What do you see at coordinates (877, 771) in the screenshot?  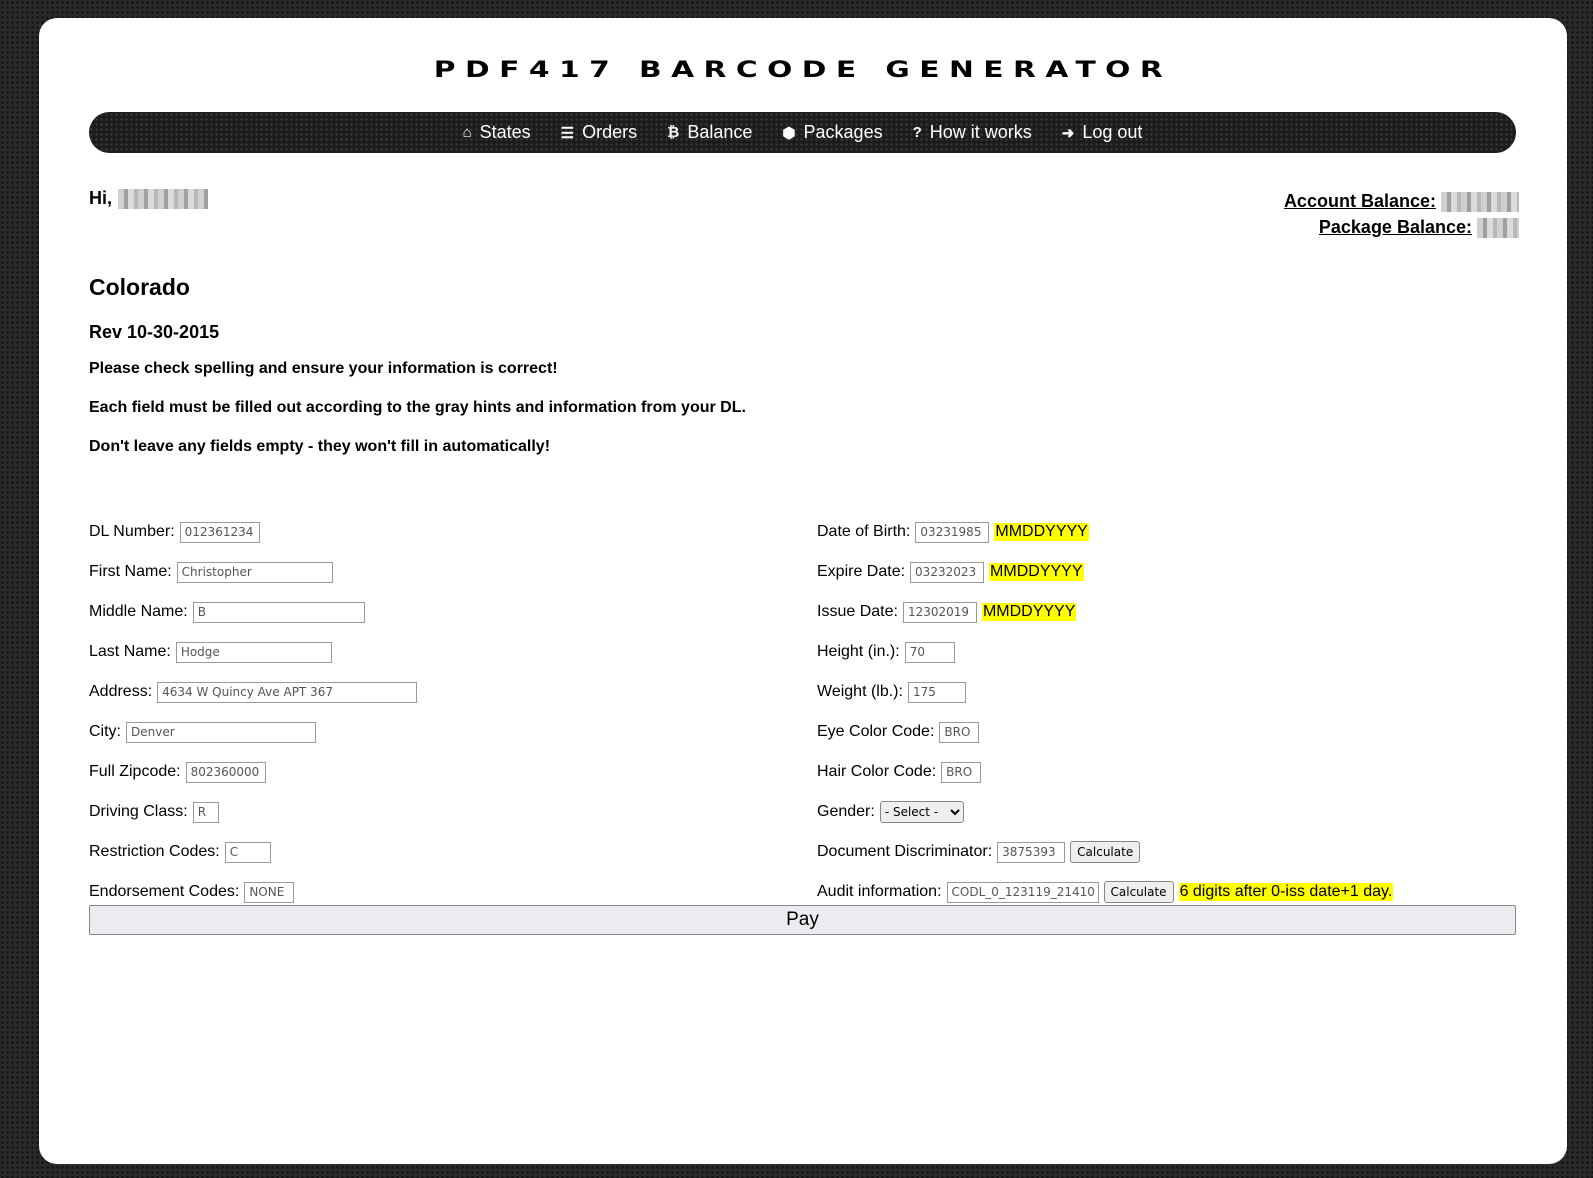 I see `hair-label: Hair Color Code:` at bounding box center [877, 771].